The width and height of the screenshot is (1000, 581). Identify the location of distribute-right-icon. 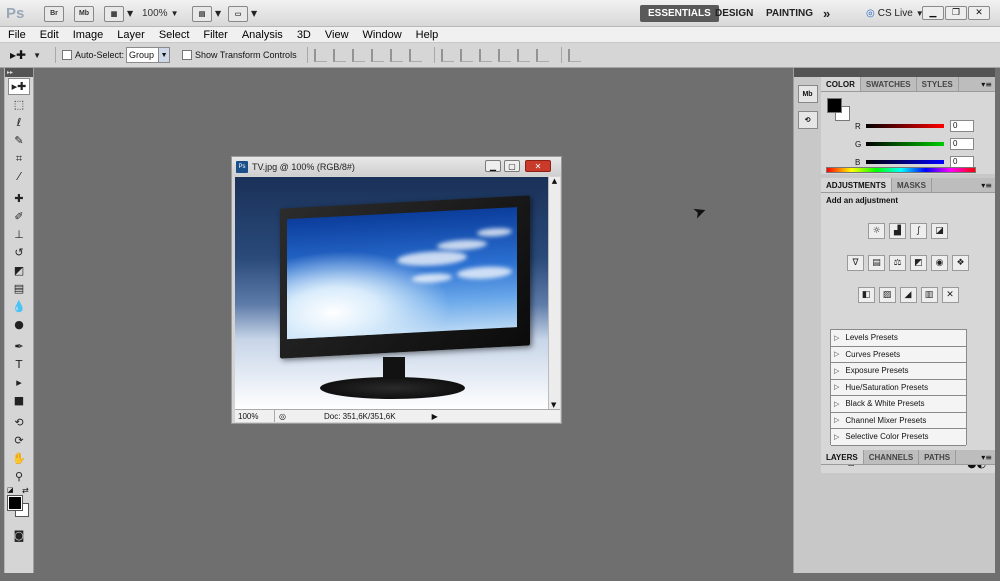
(542, 55).